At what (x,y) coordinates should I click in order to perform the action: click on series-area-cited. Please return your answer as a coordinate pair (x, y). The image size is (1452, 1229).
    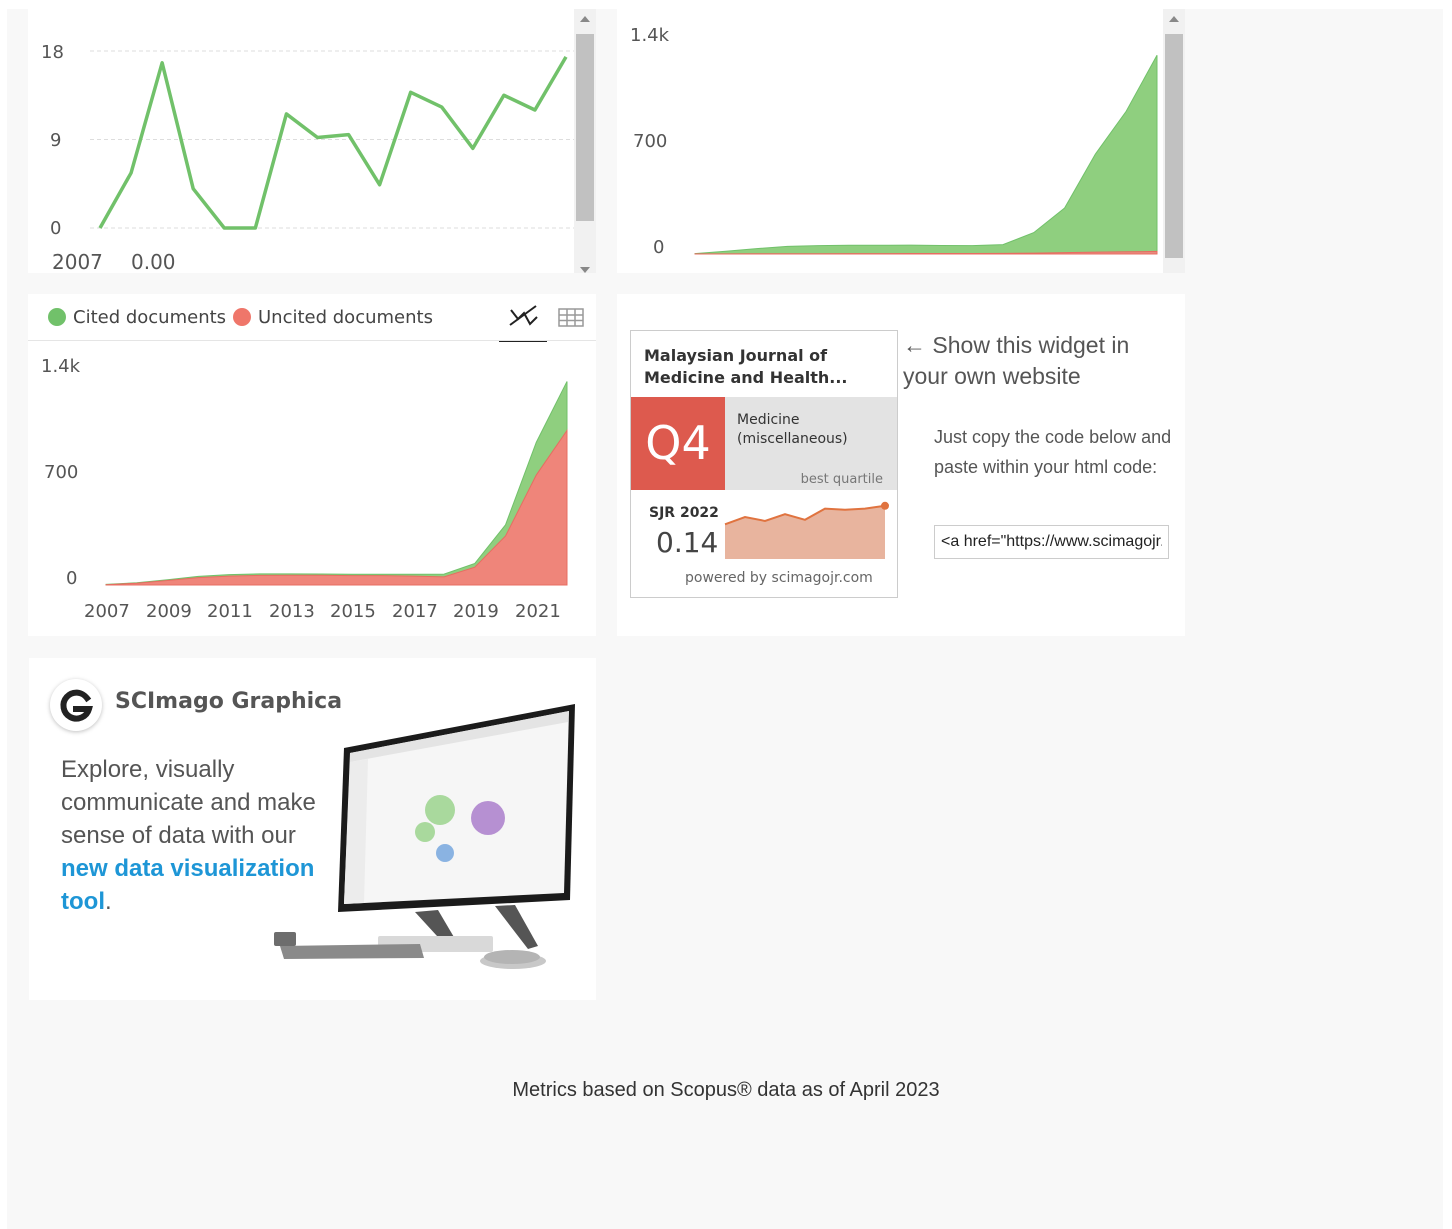
    Looking at the image, I should click on (926, 154).